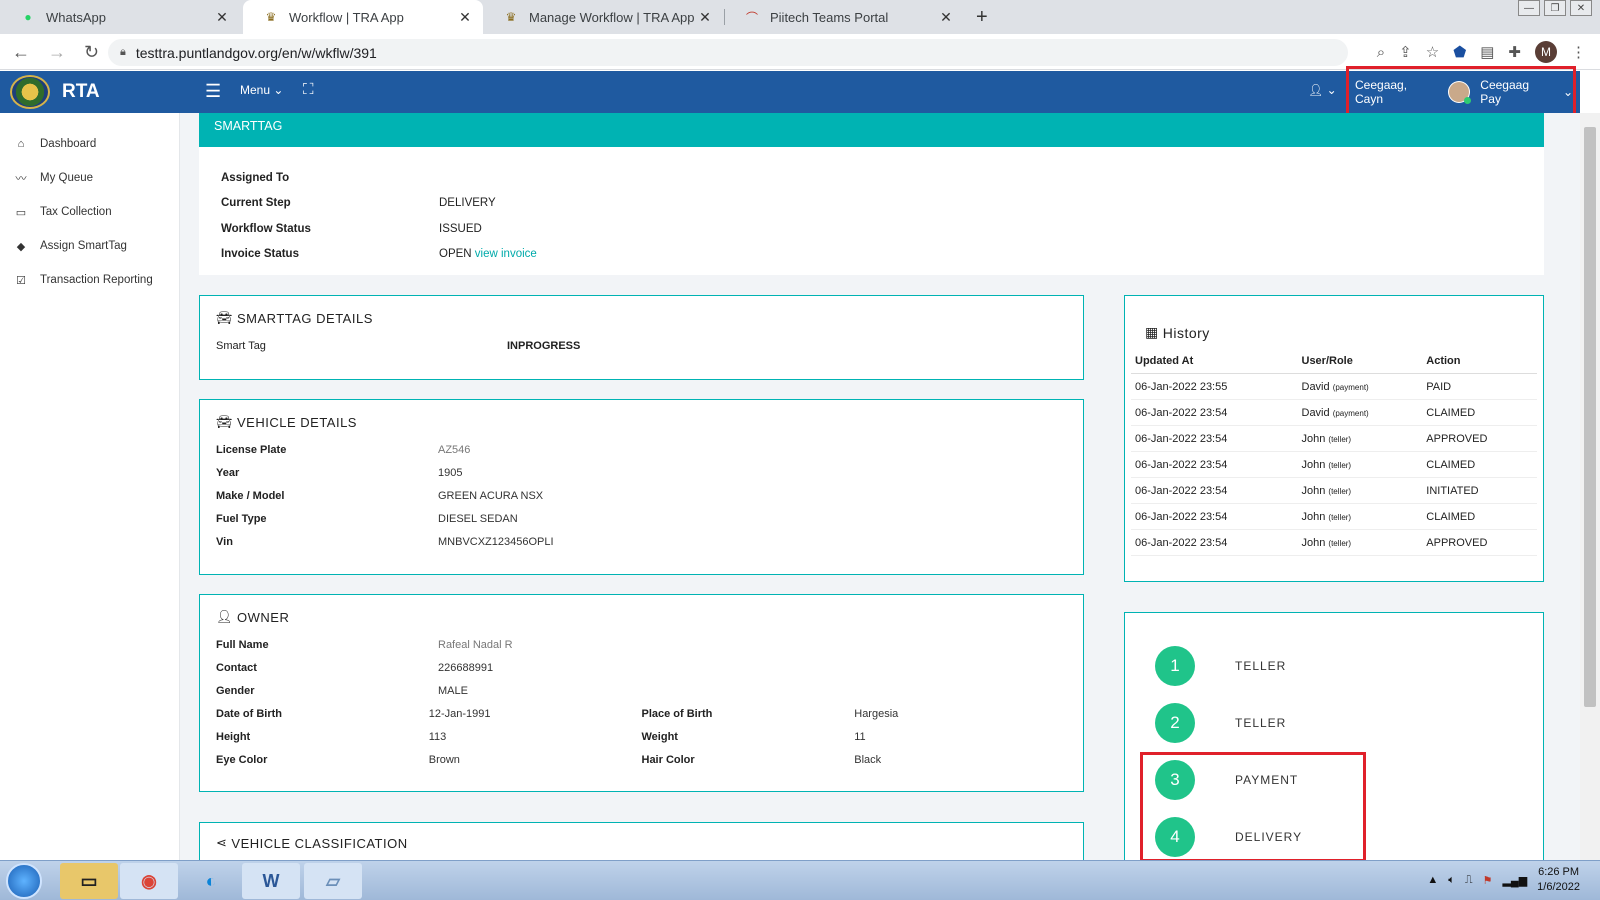  What do you see at coordinates (149, 881) in the screenshot?
I see `chrome-icon: ◉` at bounding box center [149, 881].